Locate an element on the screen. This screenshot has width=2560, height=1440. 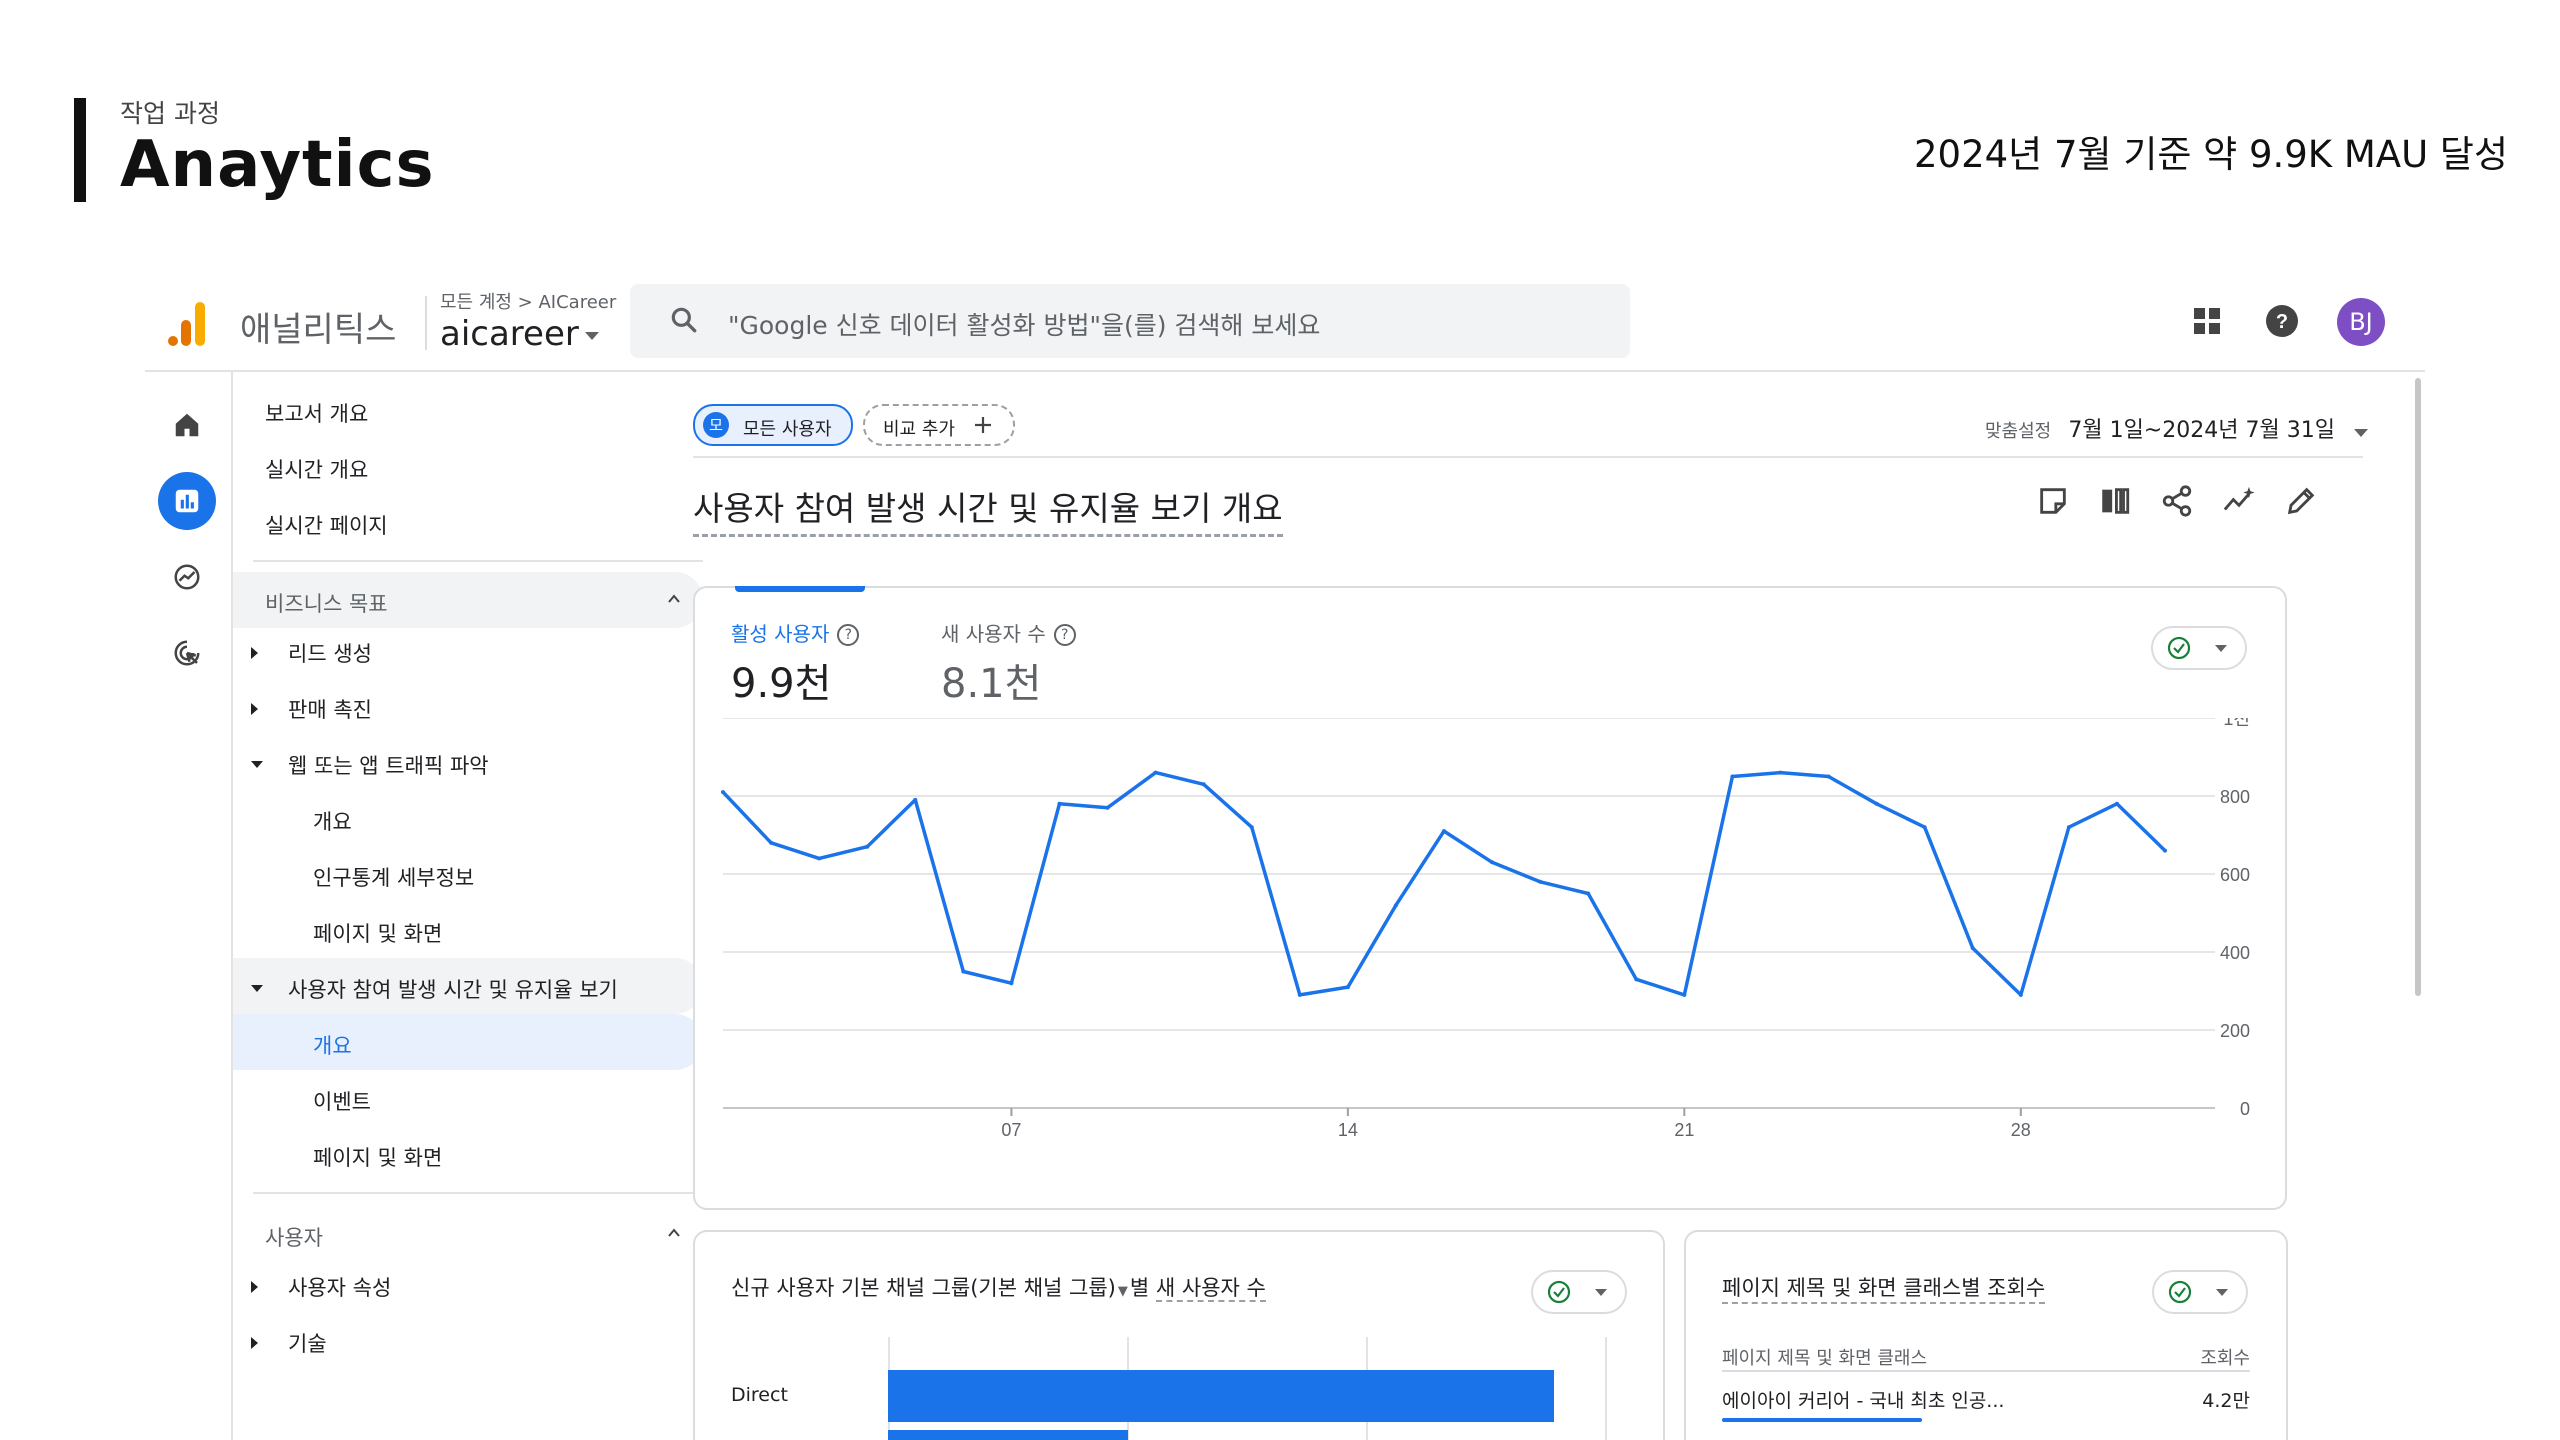
channel-card-title: 신규 사용자 기본 채널 그룹(기본 채널 그룹) ▼별 새 사용자 수 is located at coordinates (998, 1287).